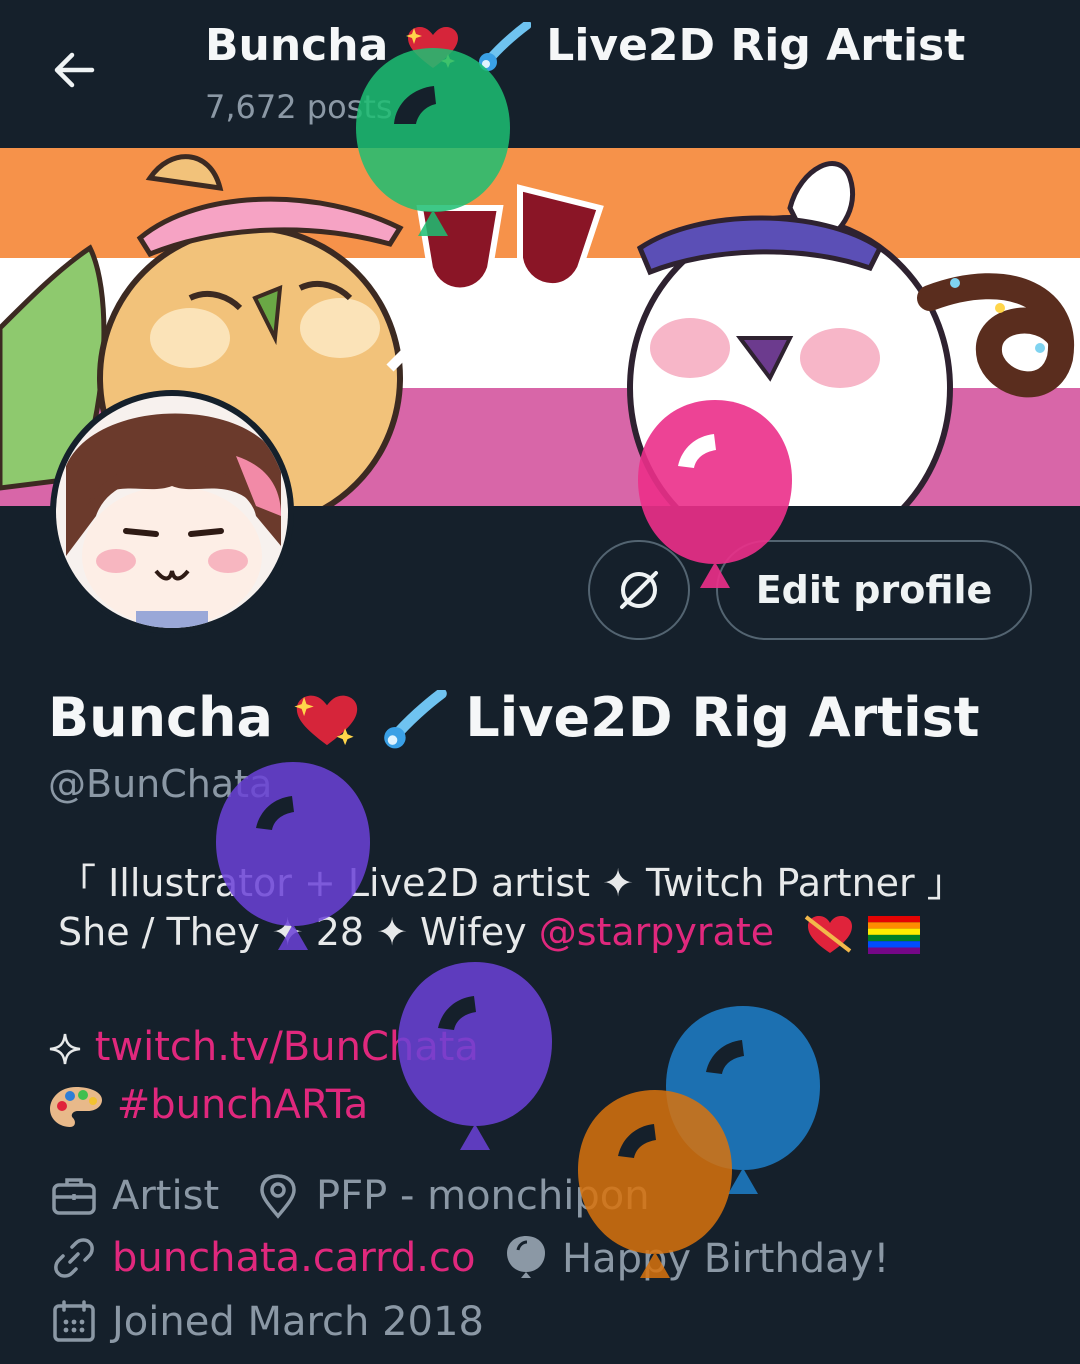  Describe the element at coordinates (74, 1258) in the screenshot. I see `link-icon` at that location.